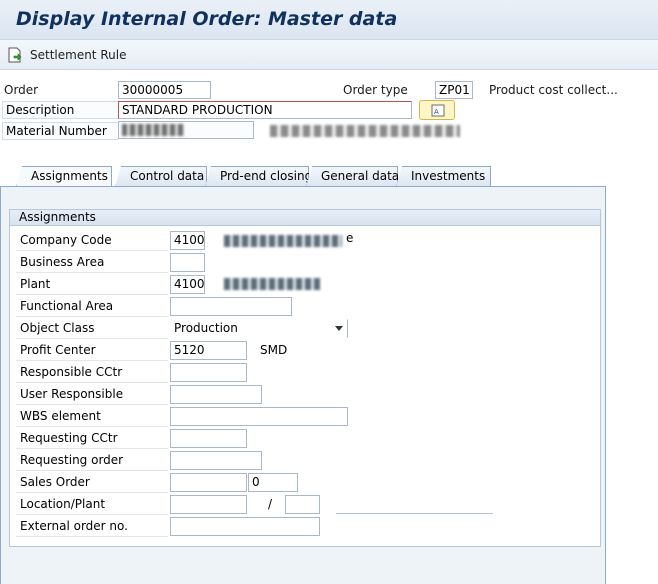 This screenshot has height=584, width=658. What do you see at coordinates (375, 90) in the screenshot?
I see `order-type-label: Order type` at bounding box center [375, 90].